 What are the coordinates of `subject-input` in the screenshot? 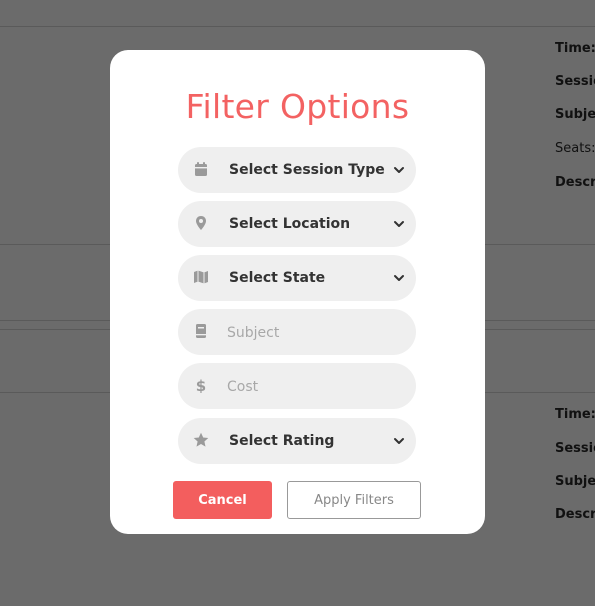 It's located at (312, 333).